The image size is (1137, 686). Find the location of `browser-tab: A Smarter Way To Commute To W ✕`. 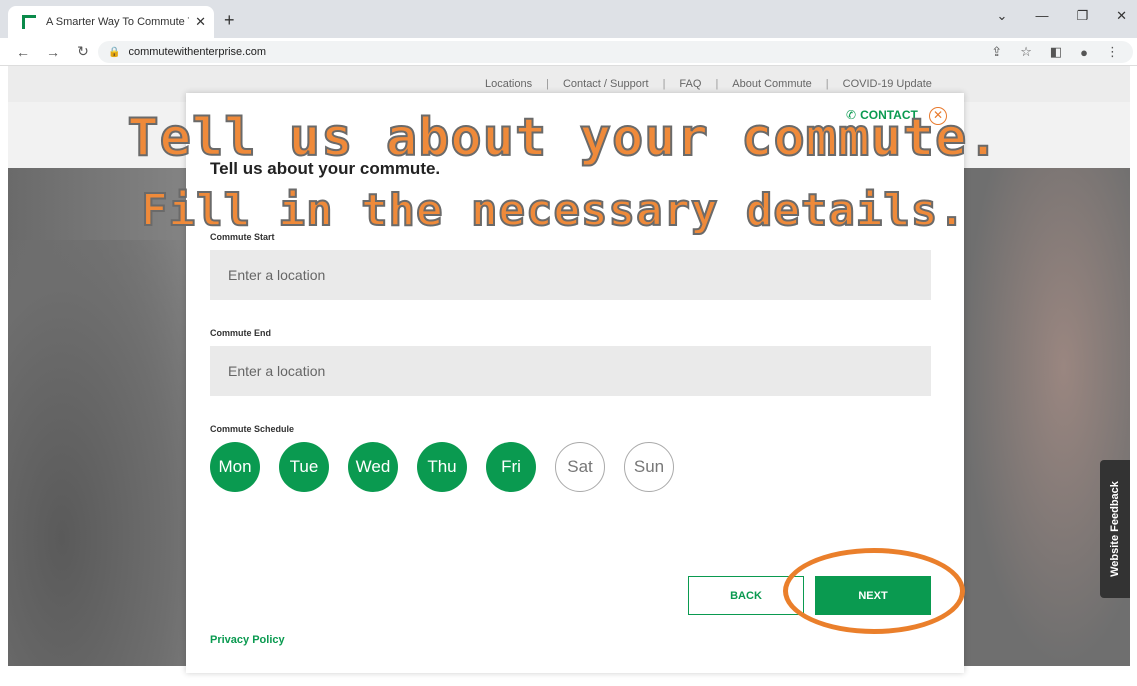

browser-tab: A Smarter Way To Commute To W ✕ is located at coordinates (111, 22).